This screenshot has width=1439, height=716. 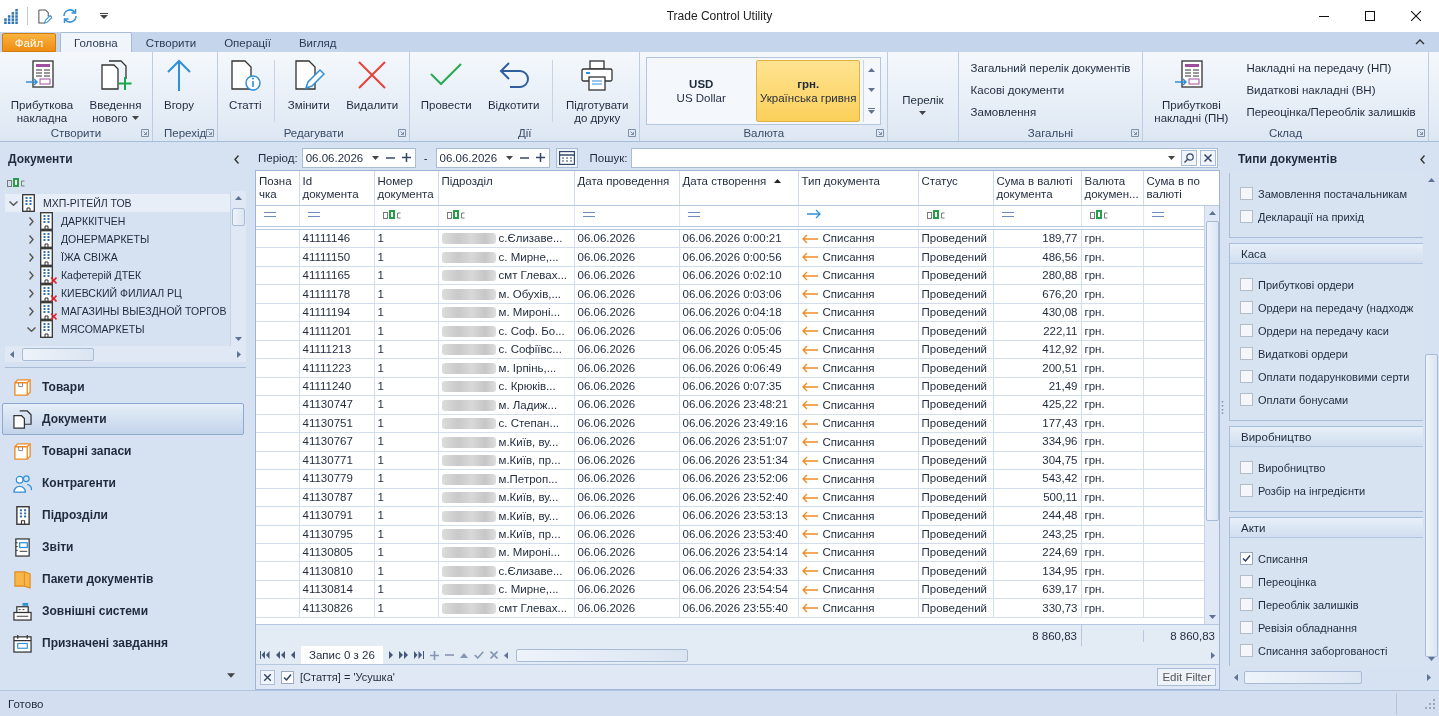 I want to click on navigation-item: Товарні запаси, so click(x=123, y=451).